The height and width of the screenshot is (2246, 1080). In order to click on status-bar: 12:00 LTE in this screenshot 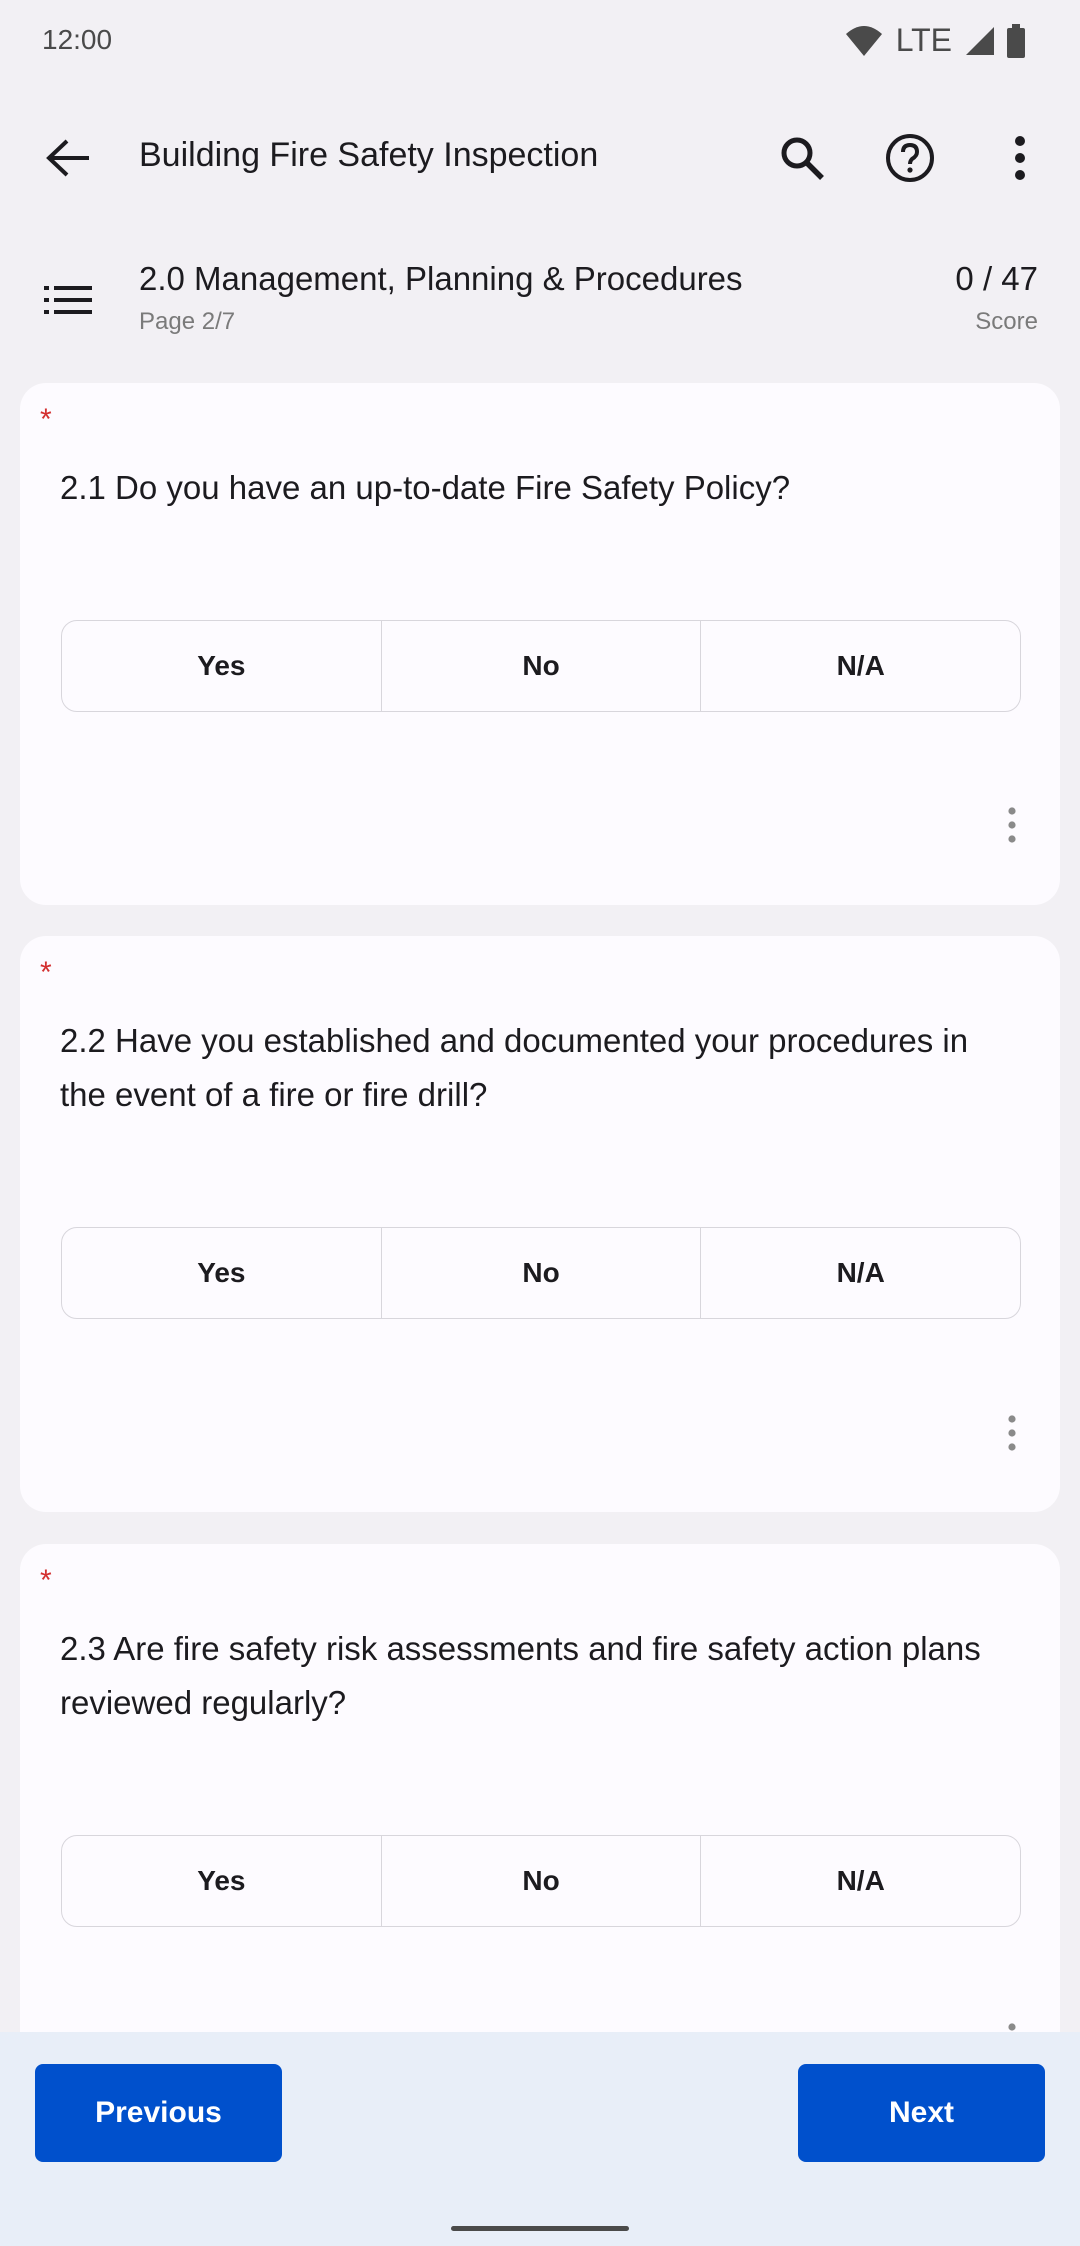, I will do `click(540, 42)`.